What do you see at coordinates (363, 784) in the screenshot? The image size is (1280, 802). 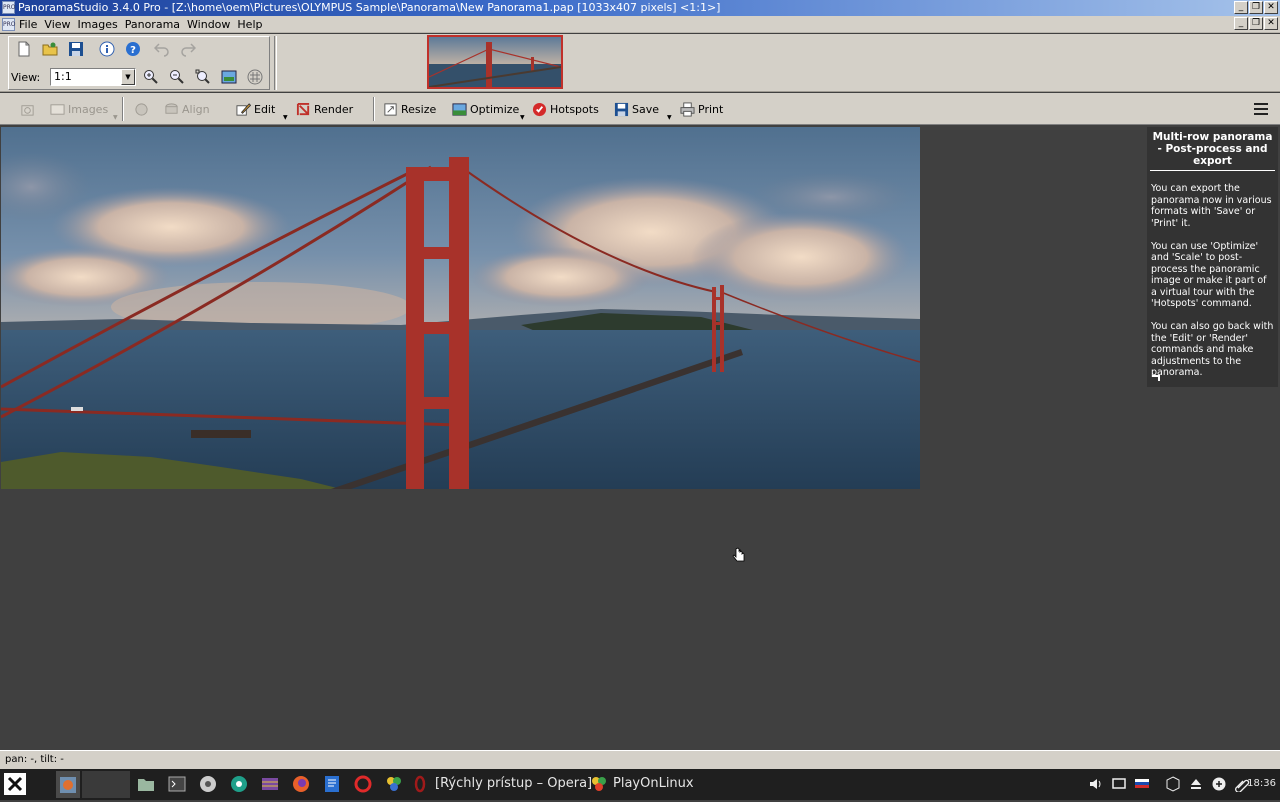 I see `opera-icon` at bounding box center [363, 784].